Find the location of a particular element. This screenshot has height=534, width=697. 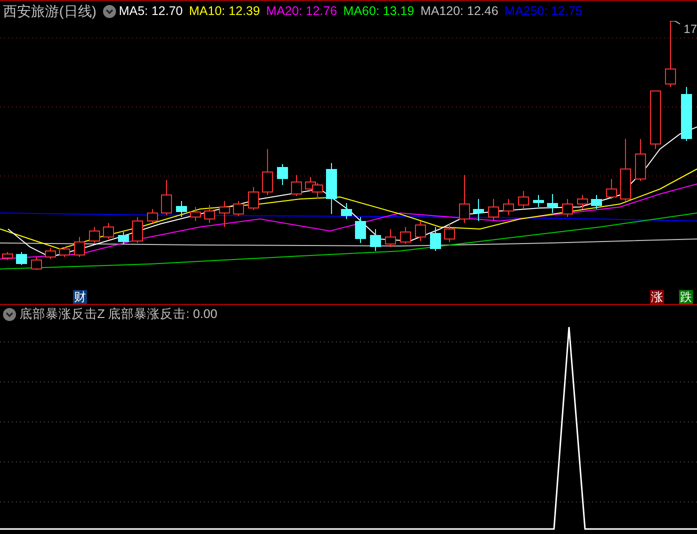

chart-title: 西安旅游(日线) is located at coordinates (49, 11).